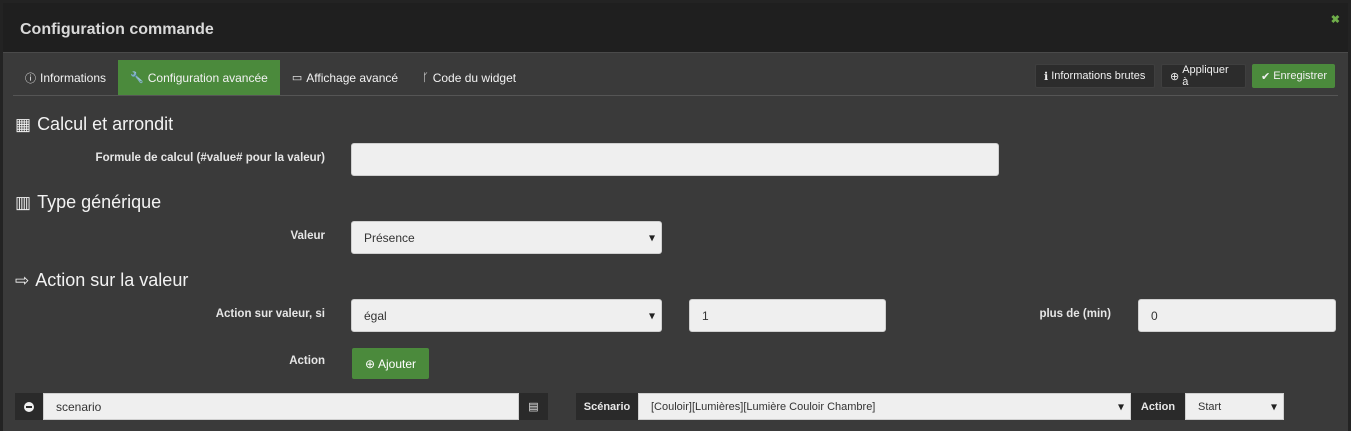 The width and height of the screenshot is (1351, 431). What do you see at coordinates (1234, 406) in the screenshot?
I see `scenario-action-select: Start` at bounding box center [1234, 406].